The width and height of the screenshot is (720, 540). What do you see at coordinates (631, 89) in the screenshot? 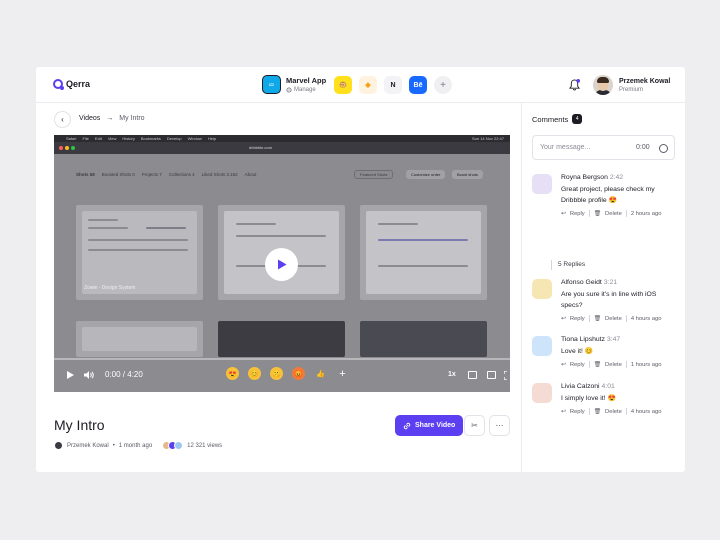
I see `user-plan: Premium` at bounding box center [631, 89].